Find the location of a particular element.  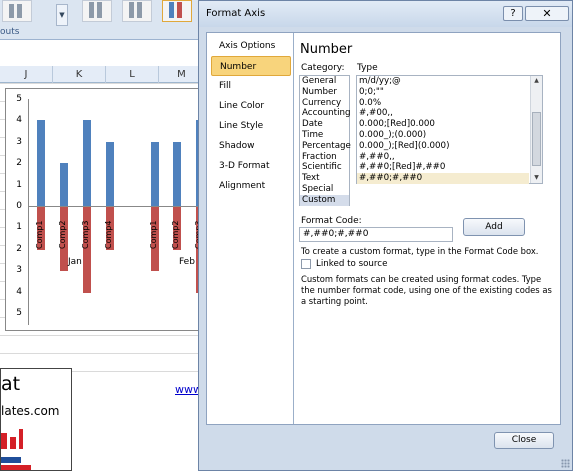

column-header-k: K is located at coordinates (79, 74).